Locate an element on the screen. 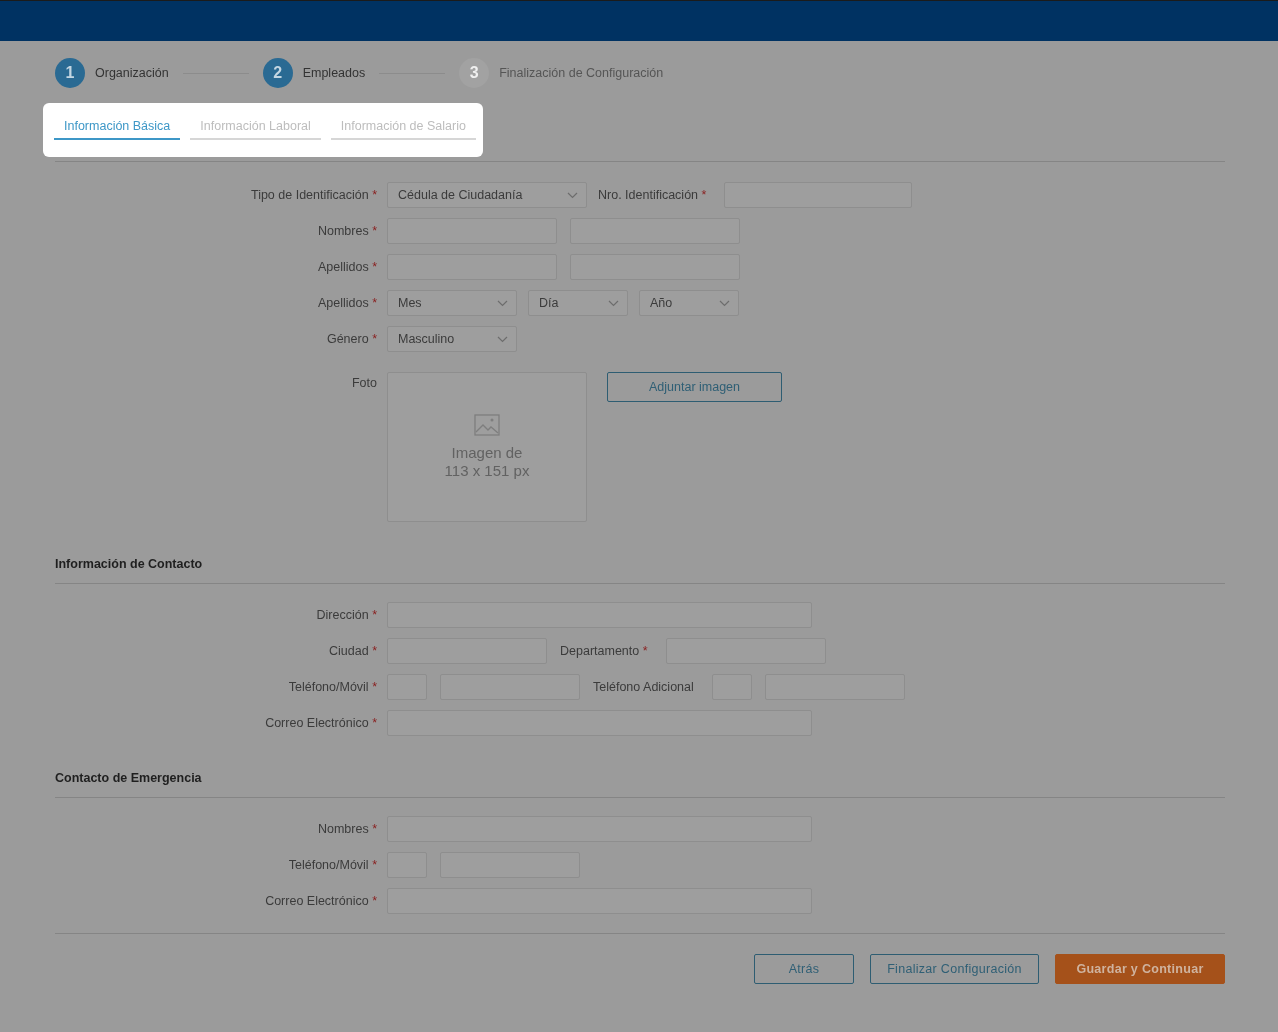 The width and height of the screenshot is (1278, 1032). section-title: Información de Contacto is located at coordinates (640, 570).